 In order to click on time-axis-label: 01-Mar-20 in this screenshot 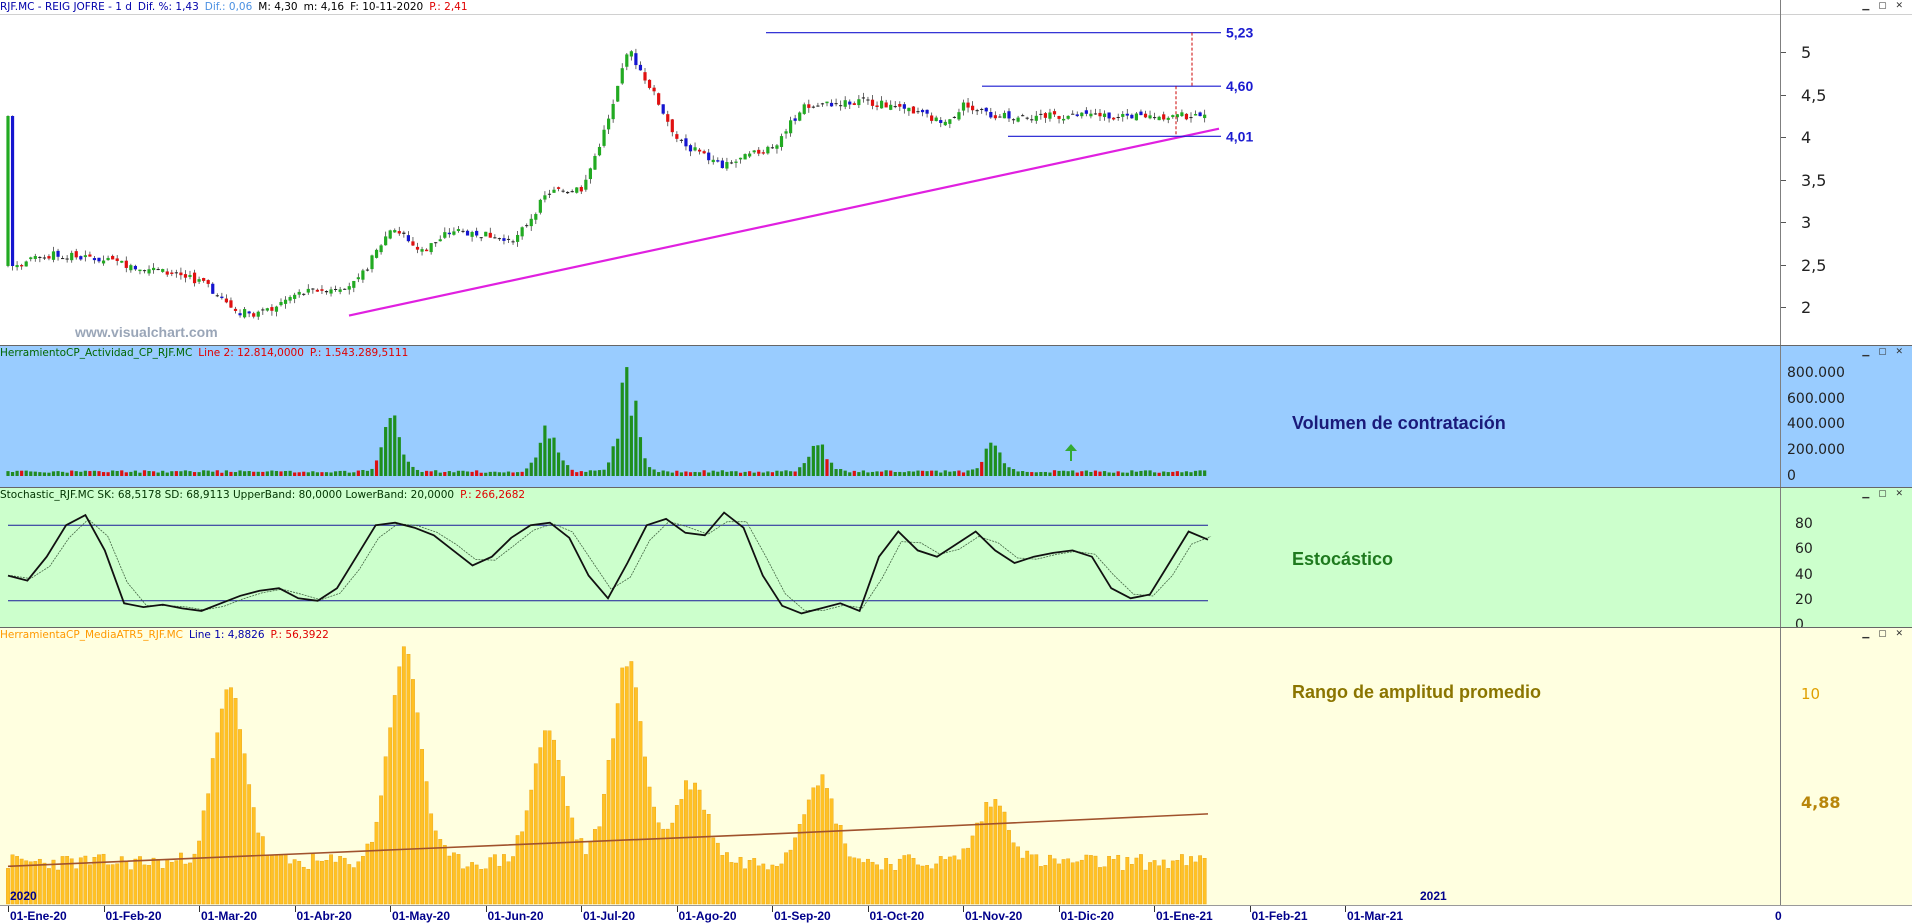, I will do `click(229, 916)`.